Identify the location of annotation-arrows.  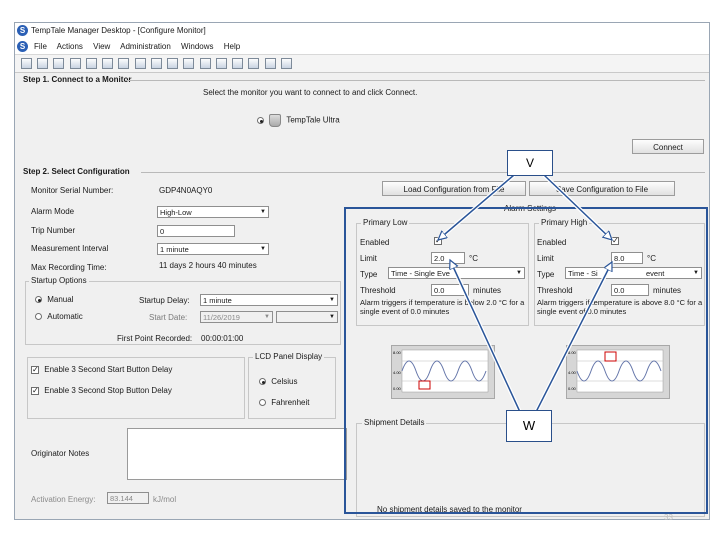
(525, 293).